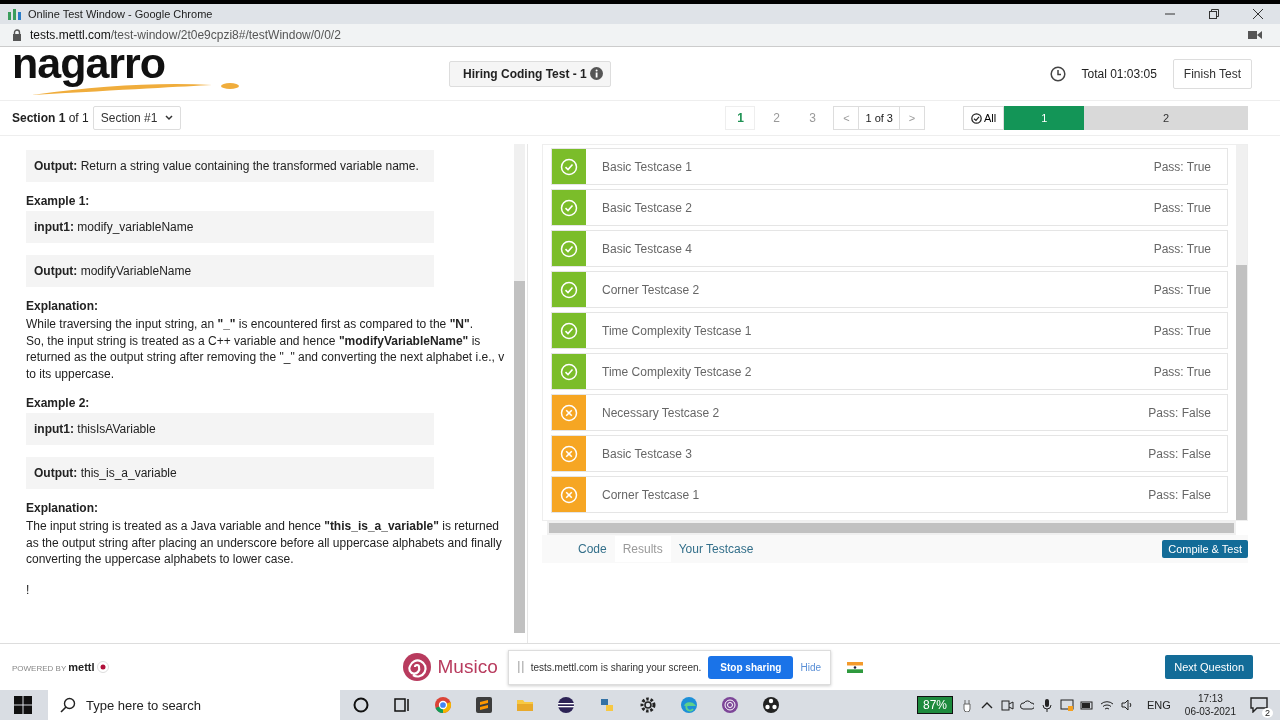 This screenshot has height=720, width=1280. What do you see at coordinates (651, 289) in the screenshot?
I see `testcase-name: Corner Testcase 2` at bounding box center [651, 289].